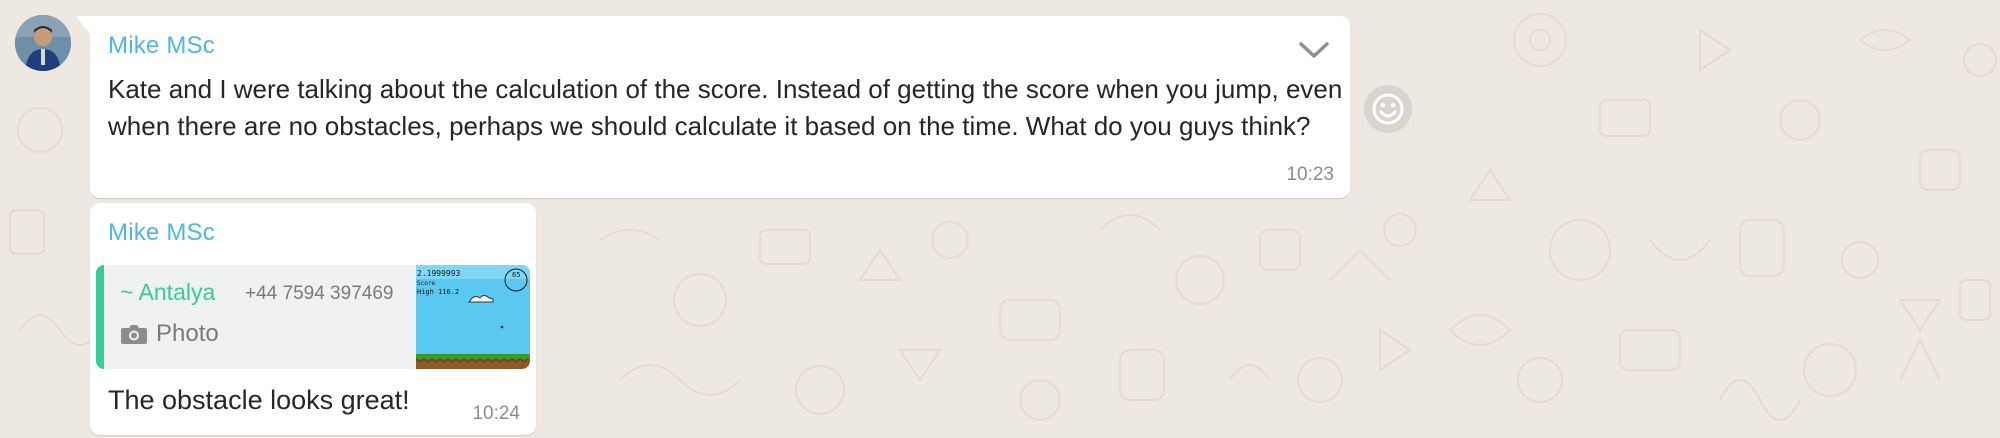 The image size is (2000, 438). What do you see at coordinates (83, 25) in the screenshot?
I see `bubble-tail` at bounding box center [83, 25].